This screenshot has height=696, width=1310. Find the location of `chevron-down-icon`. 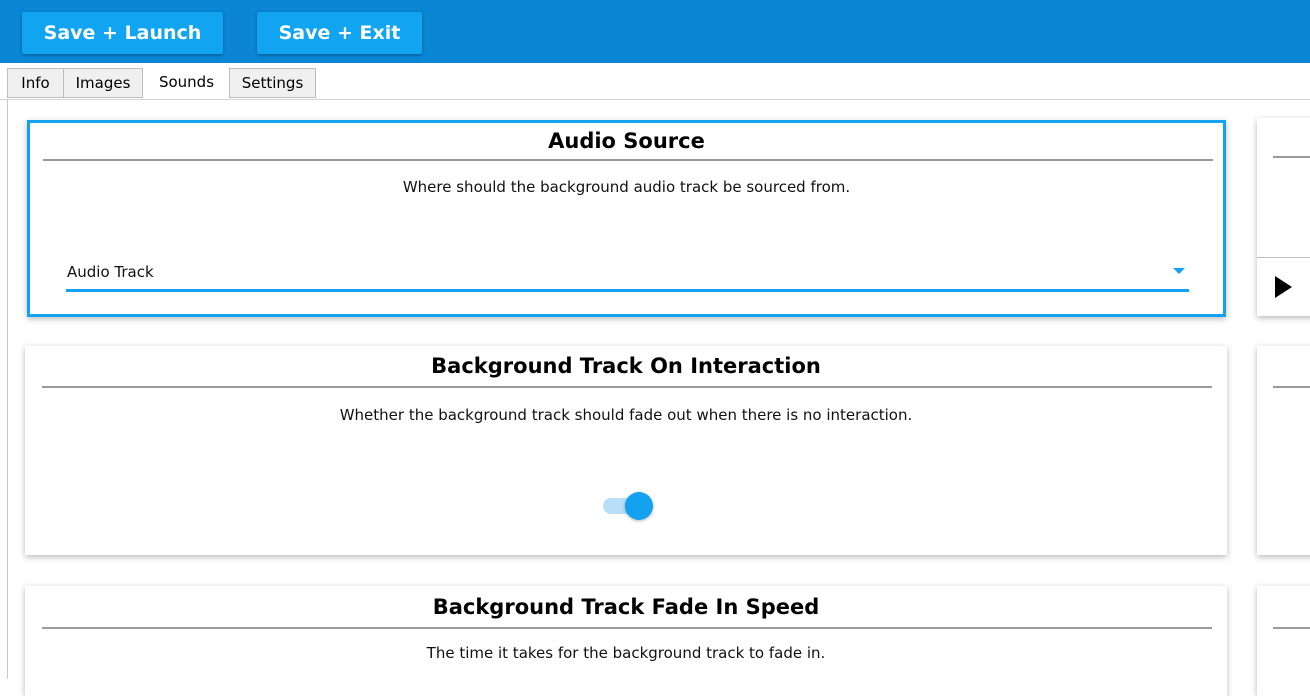

chevron-down-icon is located at coordinates (1179, 271).